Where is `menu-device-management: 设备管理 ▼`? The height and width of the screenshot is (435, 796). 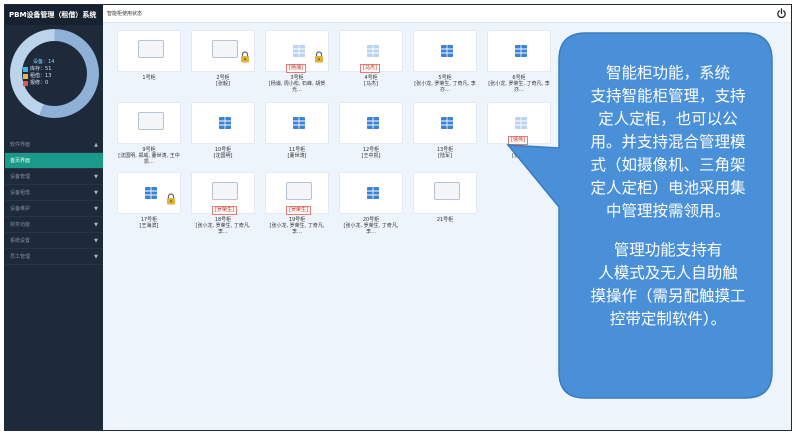 menu-device-management: 设备管理 ▼ is located at coordinates (54, 177).